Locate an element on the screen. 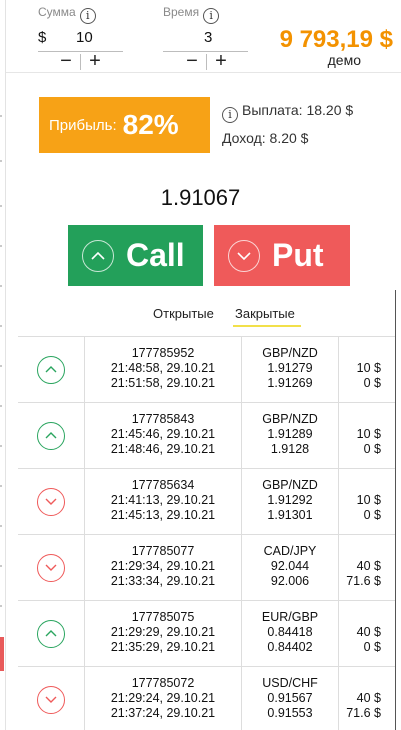 The image size is (401, 730). amount-decrease-button: − is located at coordinates (66, 61).